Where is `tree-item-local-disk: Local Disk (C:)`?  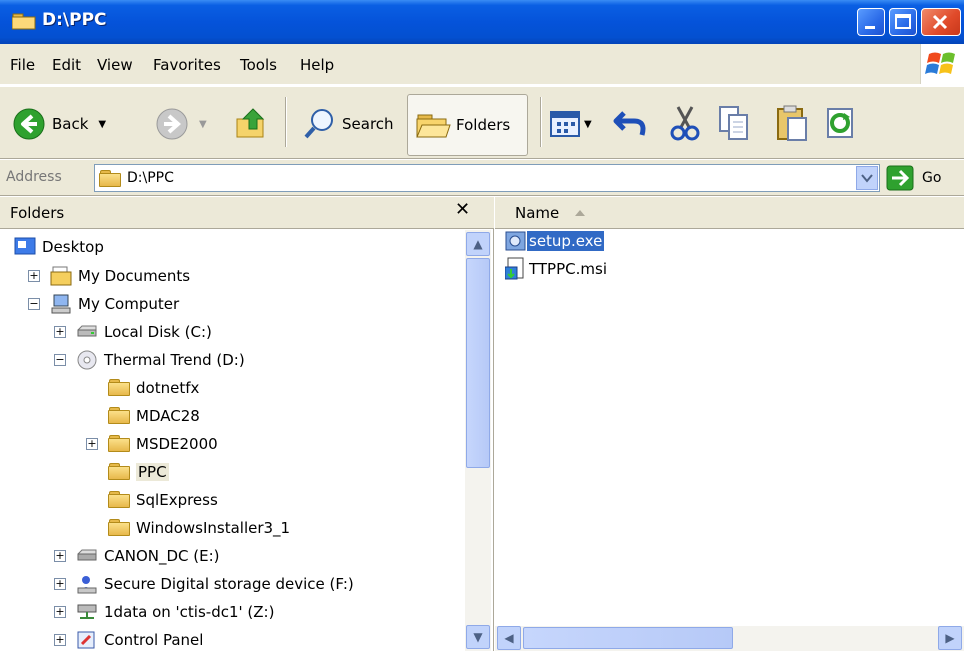 tree-item-local-disk: Local Disk (C:) is located at coordinates (144, 332).